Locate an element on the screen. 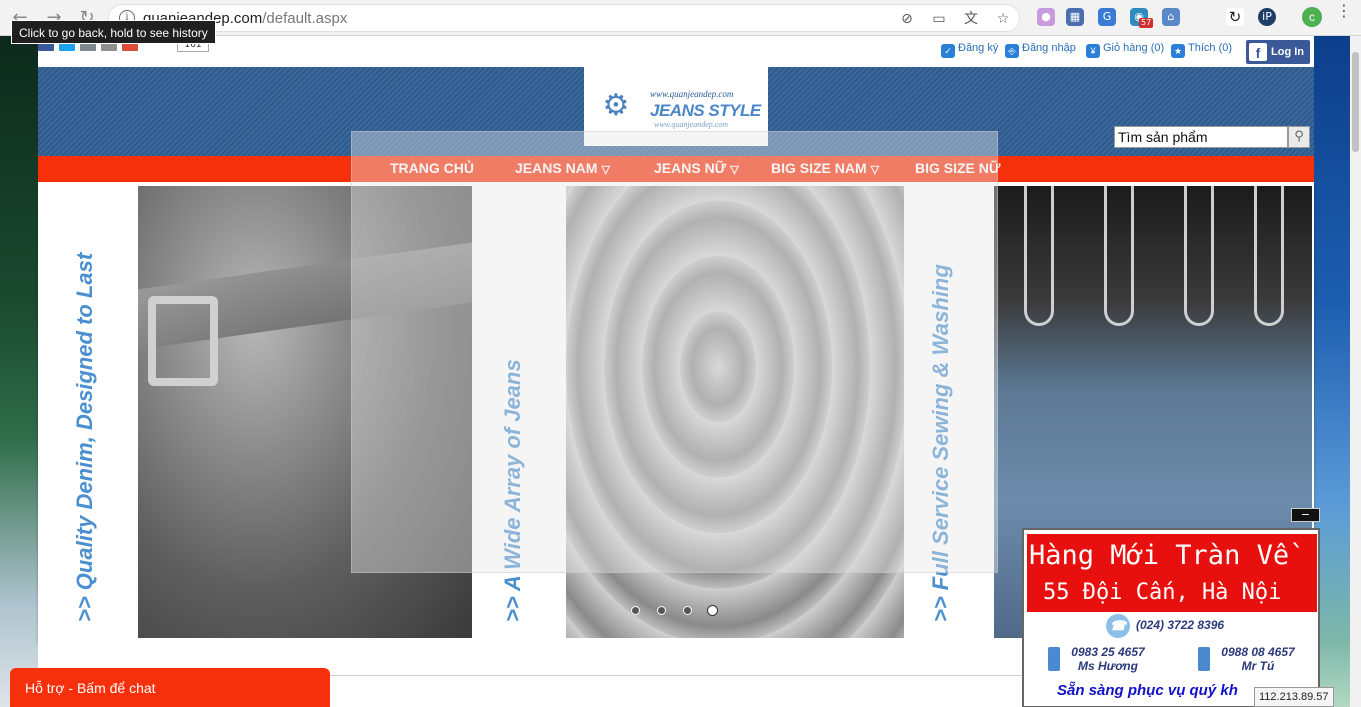  login-label: Đăng nhập is located at coordinates (1049, 48).